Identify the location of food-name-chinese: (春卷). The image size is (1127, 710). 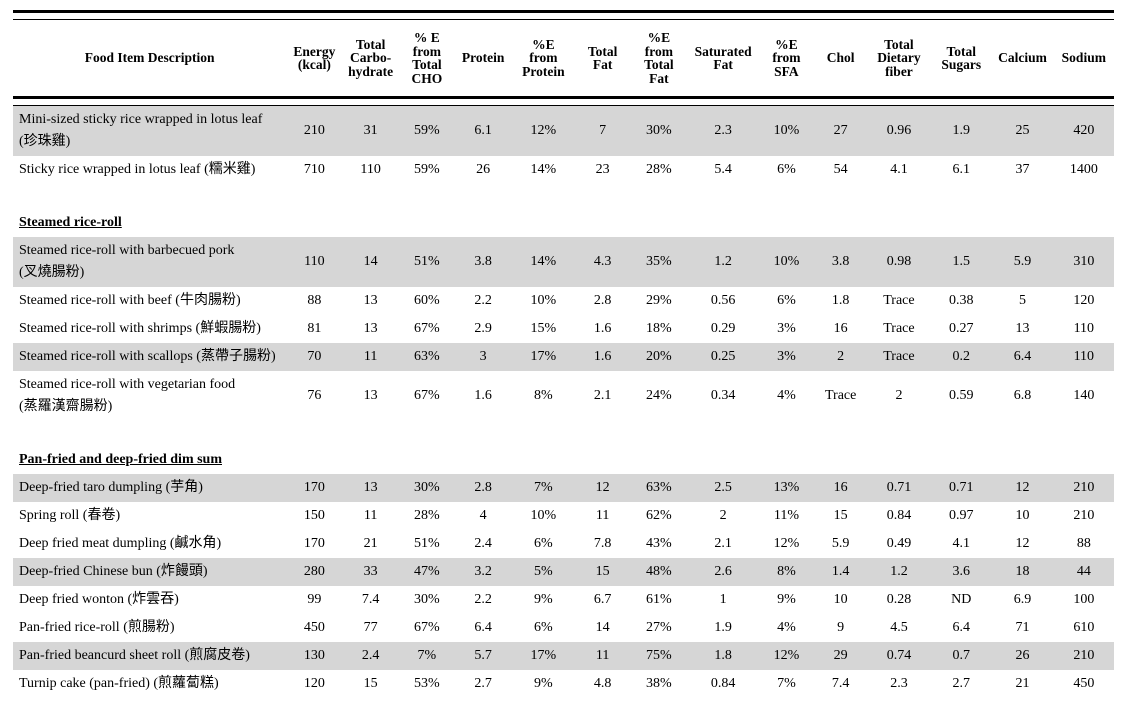
(101, 515).